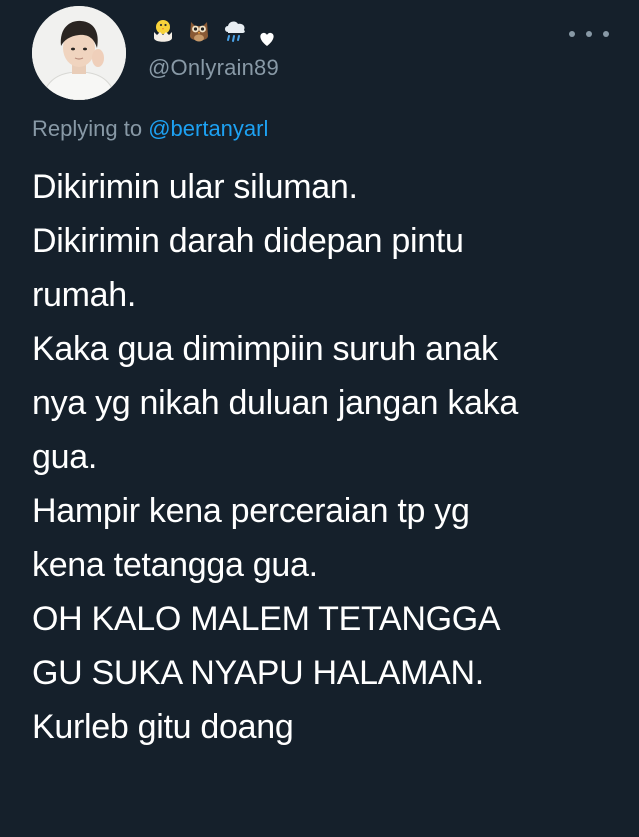  Describe the element at coordinates (275, 403) in the screenshot. I see `tweet-text-line: nya yg nikah duluan jangan kaka` at that location.